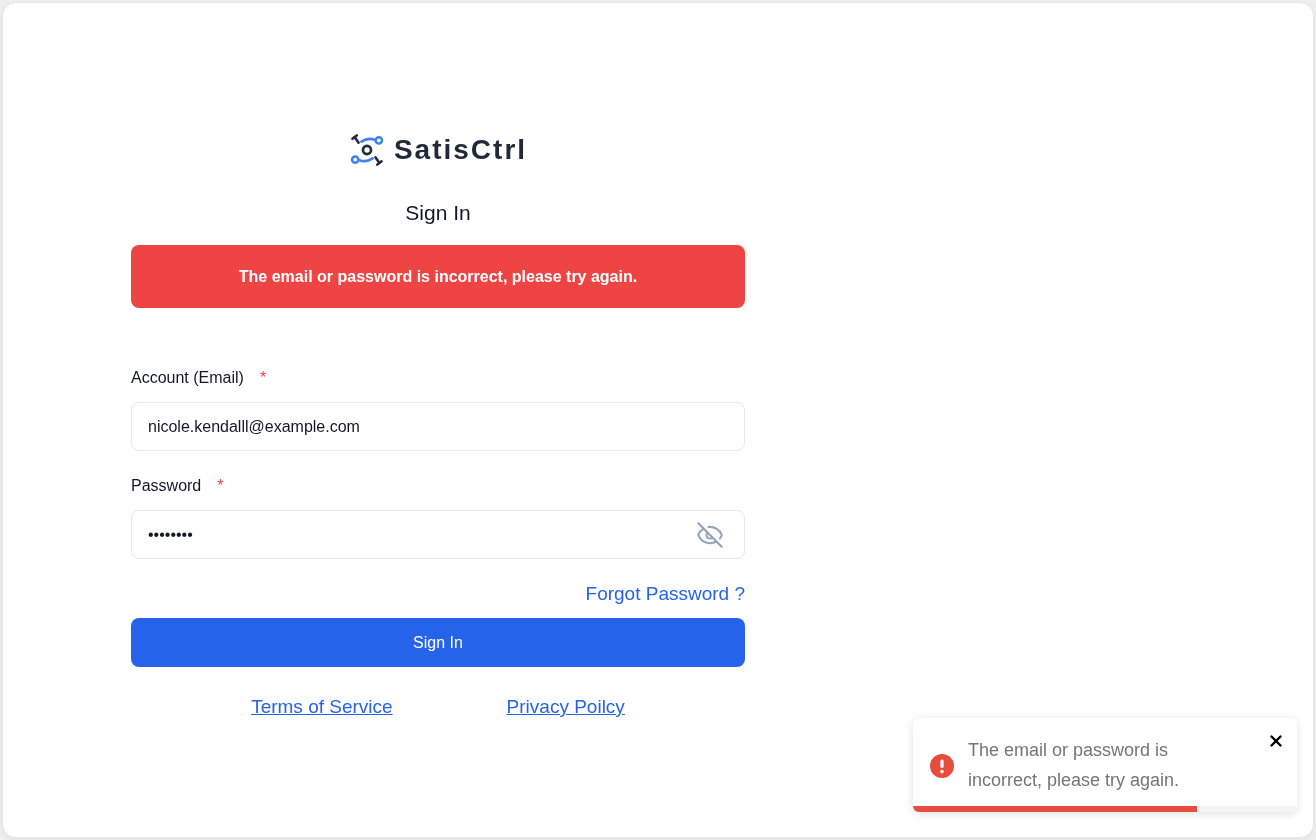 This screenshot has width=1316, height=840. What do you see at coordinates (438, 534) in the screenshot?
I see `password-field: ••••••••` at bounding box center [438, 534].